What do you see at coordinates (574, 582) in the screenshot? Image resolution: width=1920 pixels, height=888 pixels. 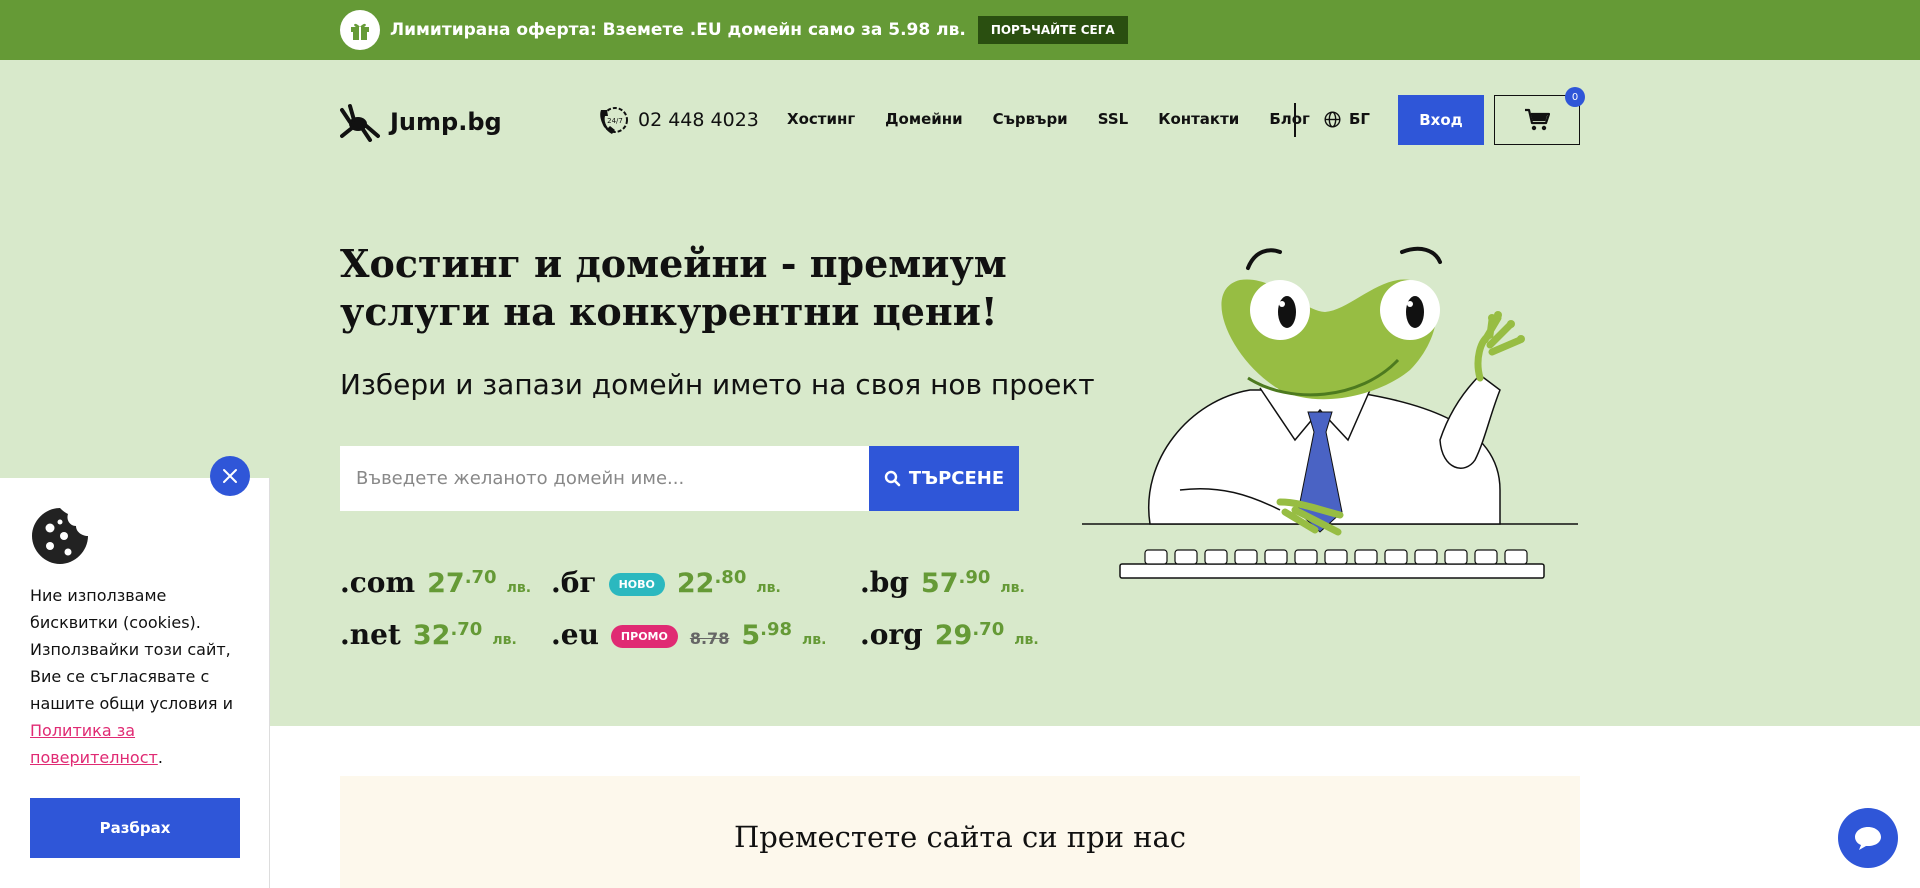 I see `domain-tld: .бг` at bounding box center [574, 582].